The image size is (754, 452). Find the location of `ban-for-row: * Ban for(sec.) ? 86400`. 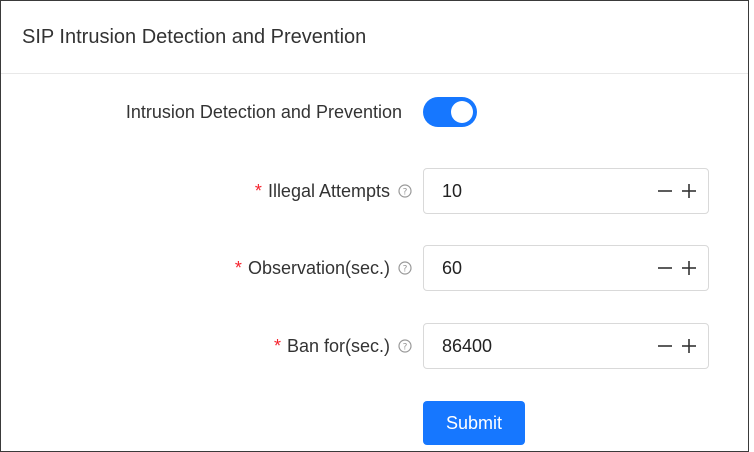

ban-for-row: * Ban for(sec.) ? 86400 is located at coordinates (375, 346).